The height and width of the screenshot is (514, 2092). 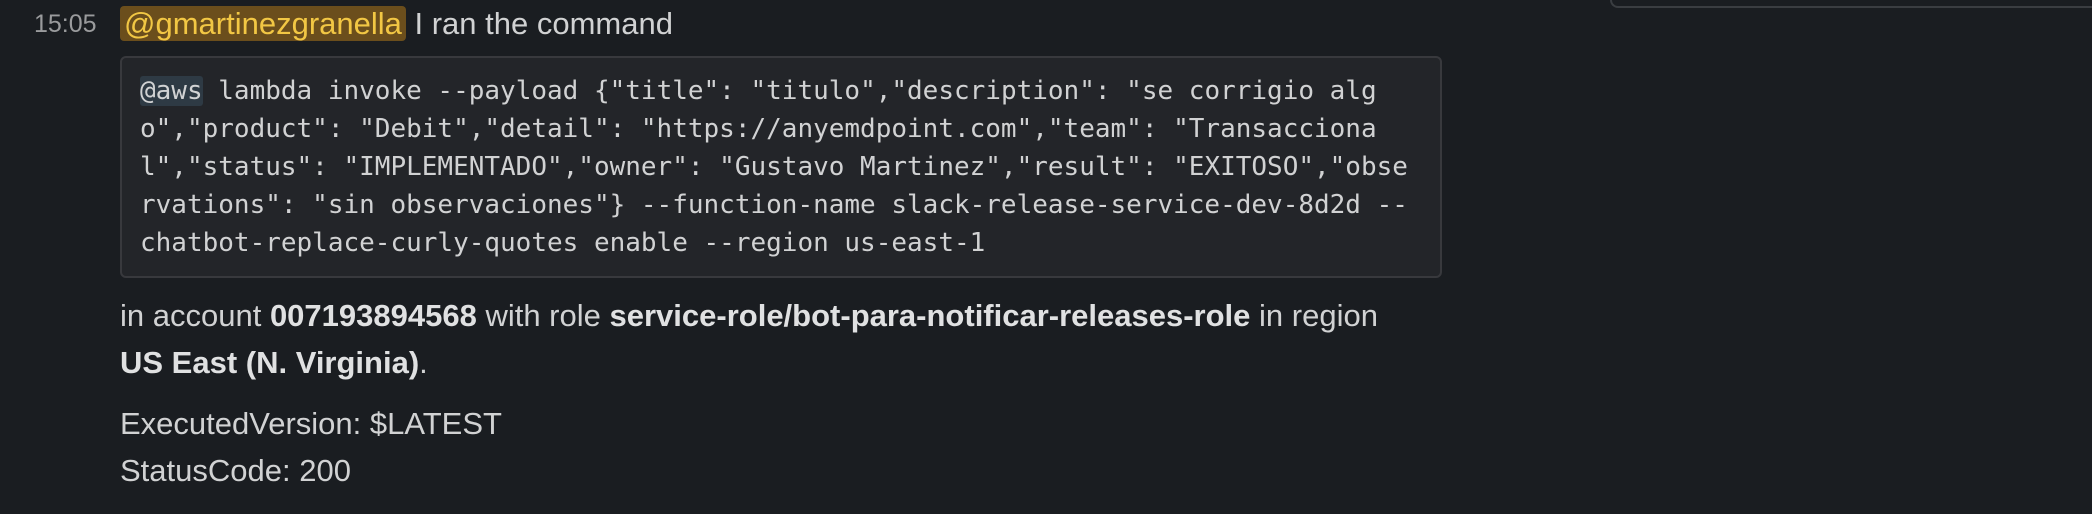 What do you see at coordinates (171, 91) in the screenshot?
I see `code-mention: @aws` at bounding box center [171, 91].